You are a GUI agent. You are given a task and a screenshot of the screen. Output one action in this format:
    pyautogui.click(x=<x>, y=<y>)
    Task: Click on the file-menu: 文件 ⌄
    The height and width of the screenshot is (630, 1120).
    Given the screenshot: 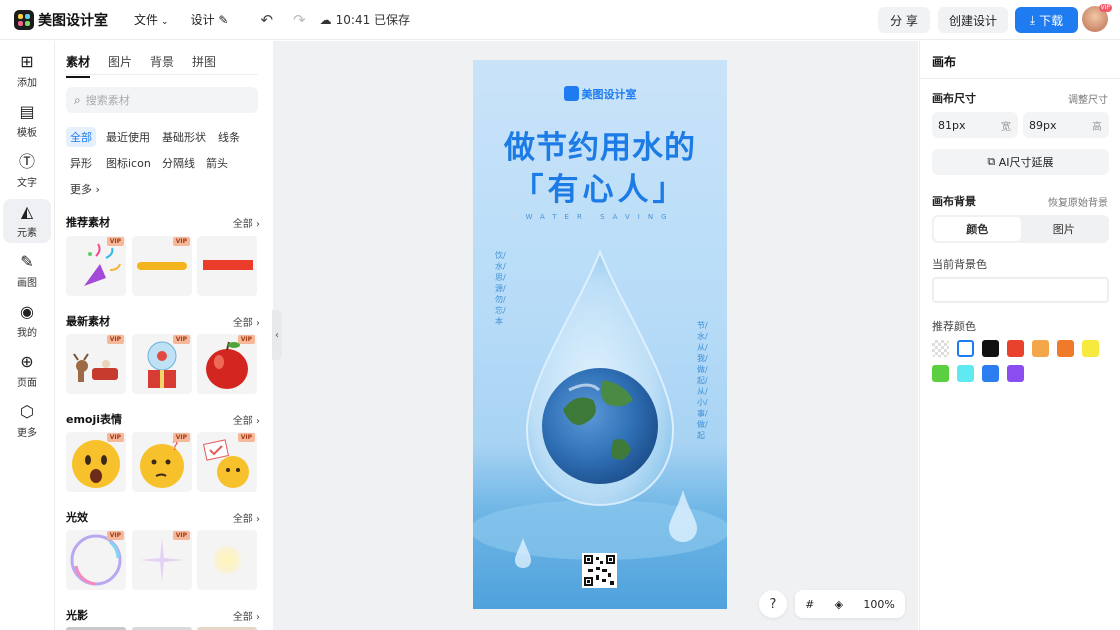 What is the action you would take?
    pyautogui.click(x=151, y=19)
    